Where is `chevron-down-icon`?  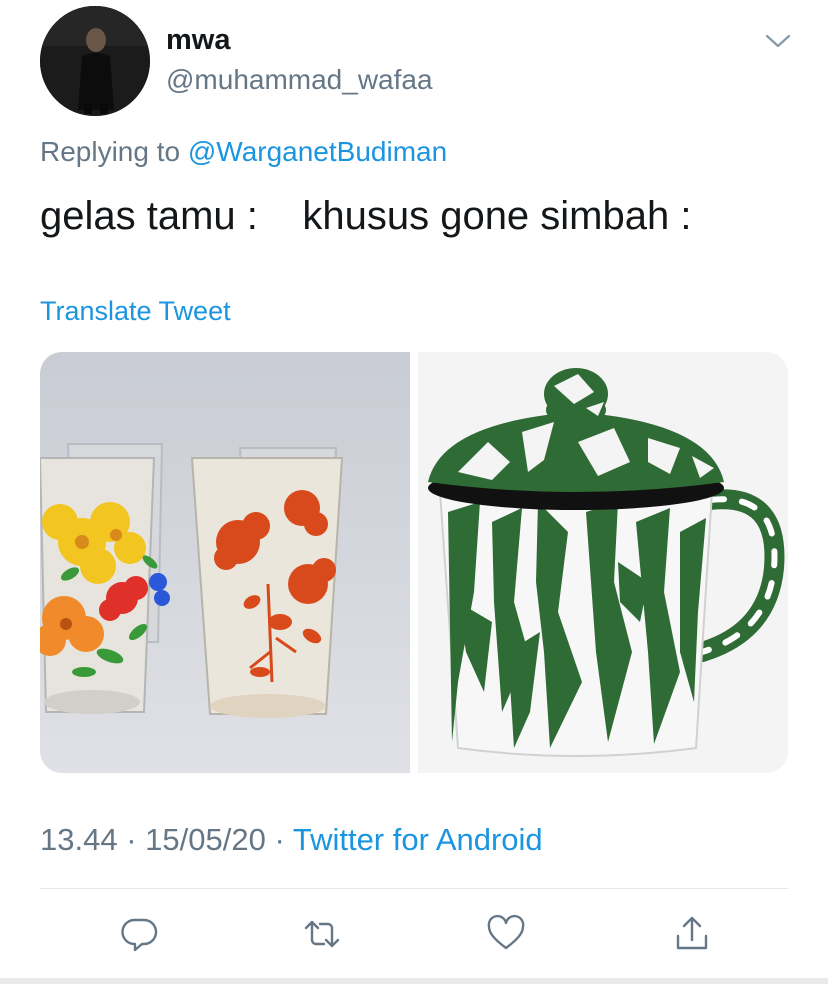
chevron-down-icon is located at coordinates (778, 41).